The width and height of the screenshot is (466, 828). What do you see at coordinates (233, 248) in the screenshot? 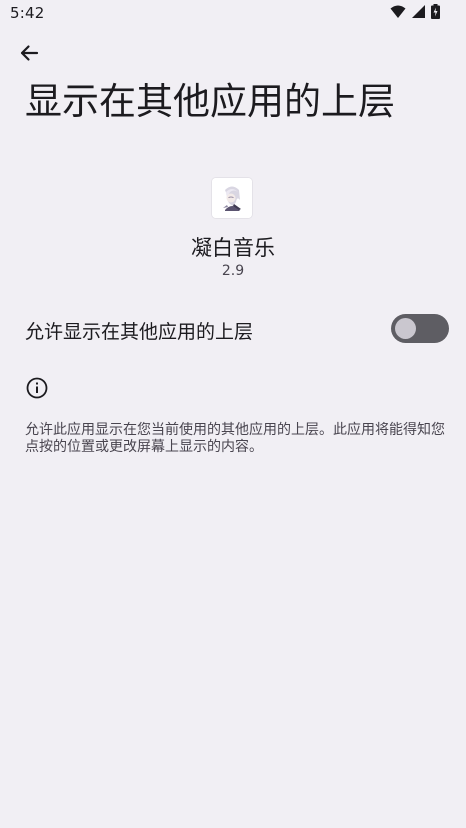
I see `app-name: 凝白音乐` at bounding box center [233, 248].